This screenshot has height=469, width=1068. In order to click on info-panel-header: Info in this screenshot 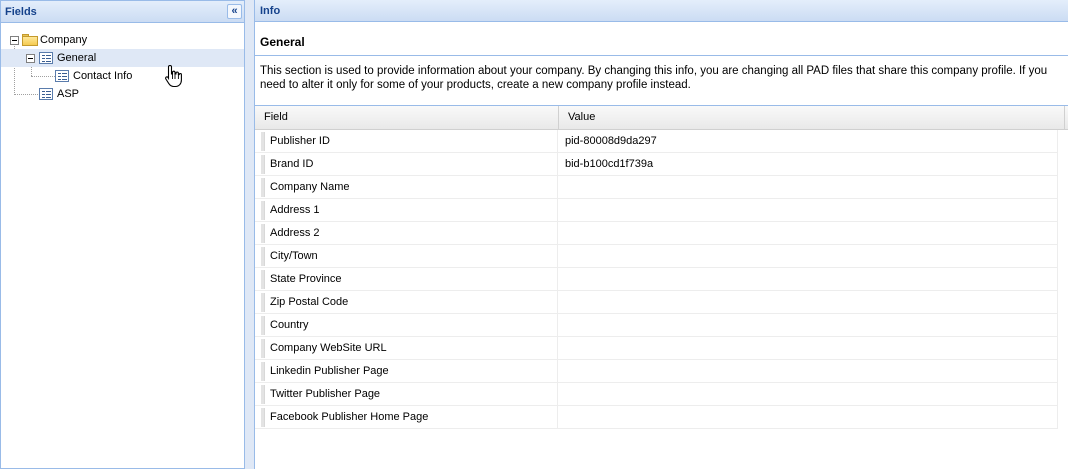, I will do `click(661, 11)`.